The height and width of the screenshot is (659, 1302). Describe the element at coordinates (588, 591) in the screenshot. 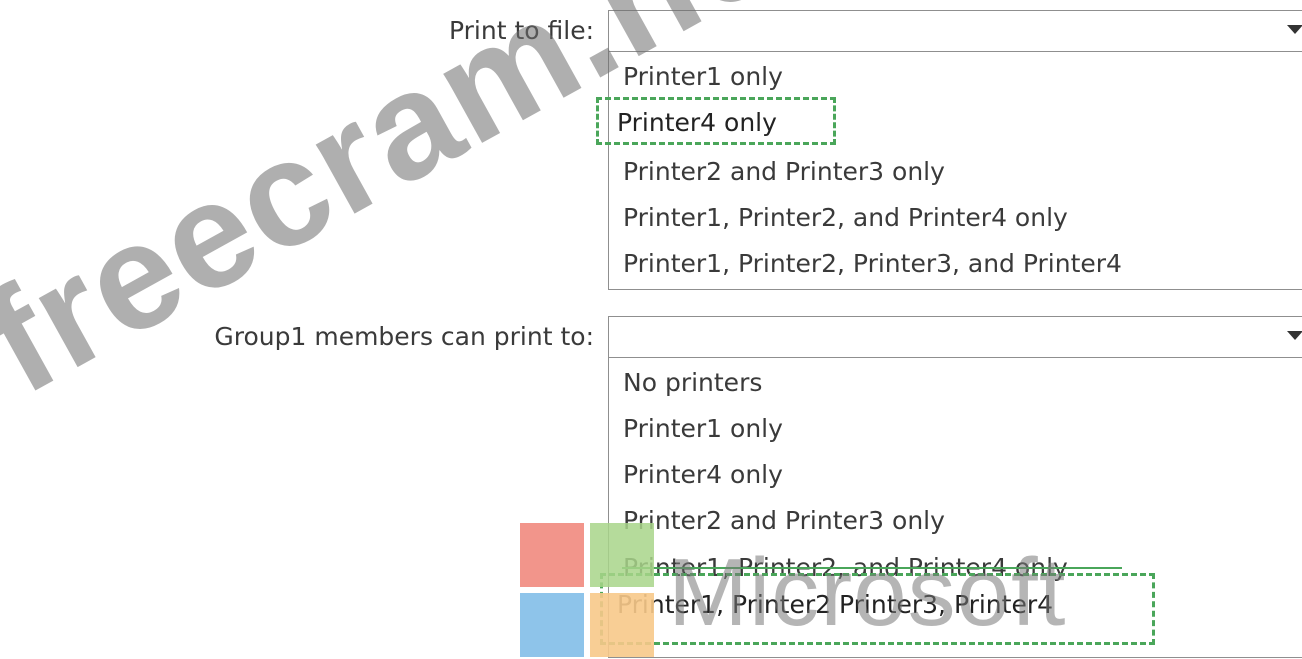

I see `microsoft-logo-icon` at that location.